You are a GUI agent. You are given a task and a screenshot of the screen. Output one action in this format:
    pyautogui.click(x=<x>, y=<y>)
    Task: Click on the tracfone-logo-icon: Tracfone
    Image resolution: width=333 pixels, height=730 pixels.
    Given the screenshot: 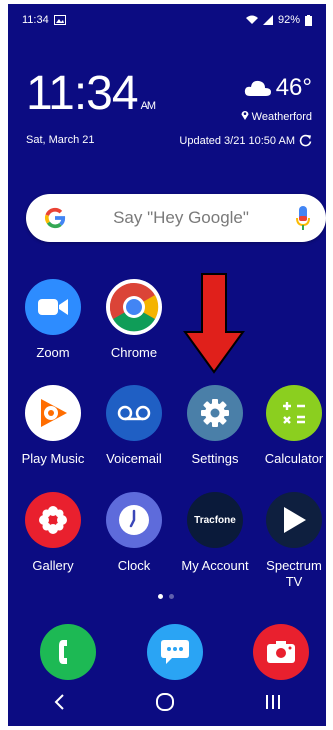 What is the action you would take?
    pyautogui.click(x=215, y=520)
    